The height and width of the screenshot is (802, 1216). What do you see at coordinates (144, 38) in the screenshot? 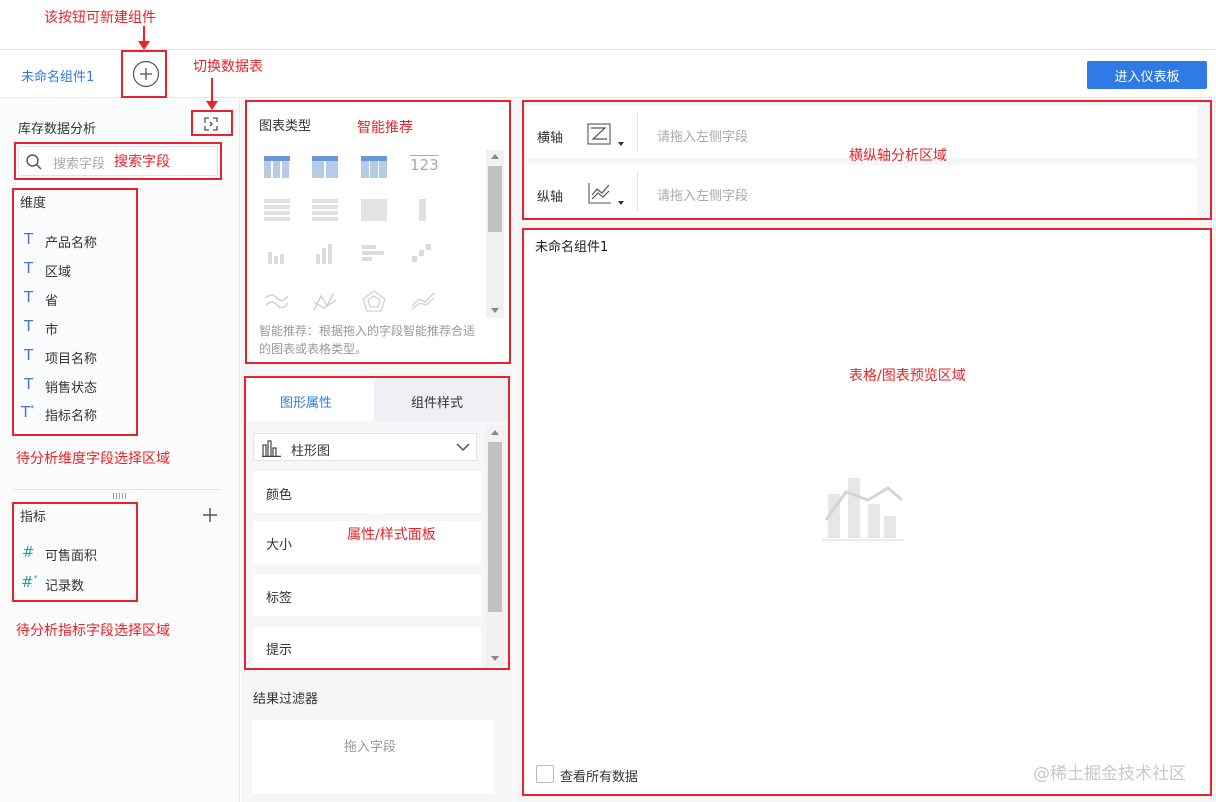
I see `arrow-to-add-button` at bounding box center [144, 38].